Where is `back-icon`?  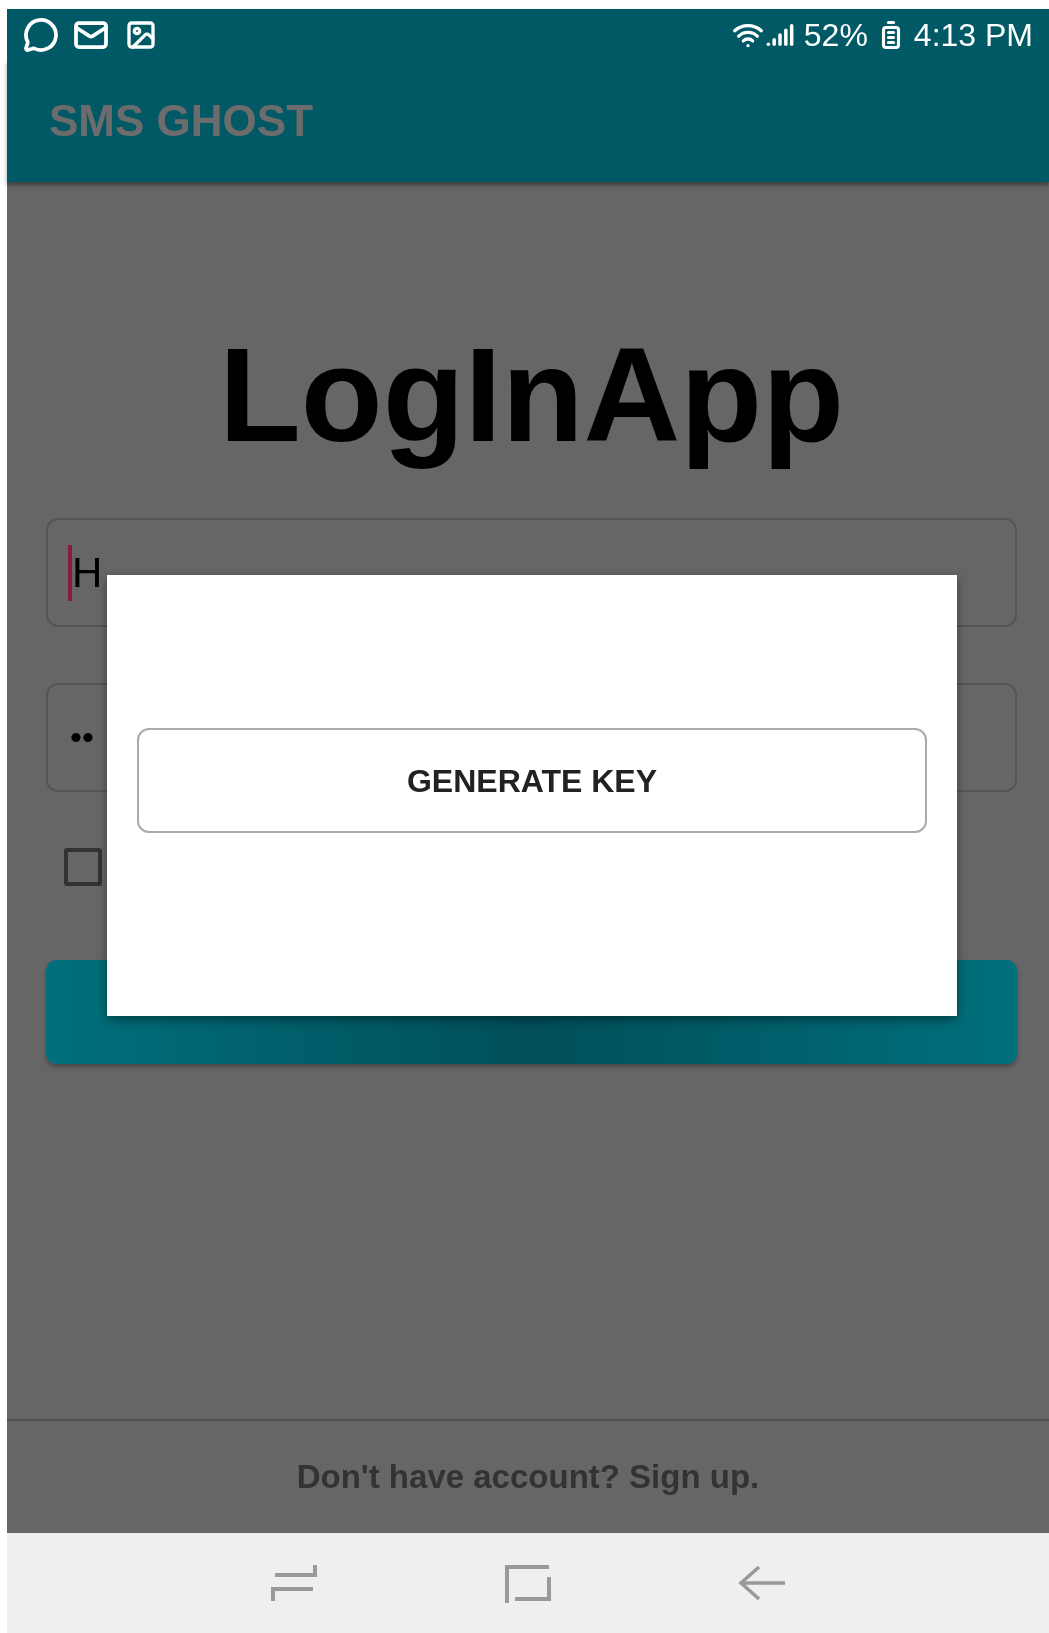
back-icon is located at coordinates (762, 1583).